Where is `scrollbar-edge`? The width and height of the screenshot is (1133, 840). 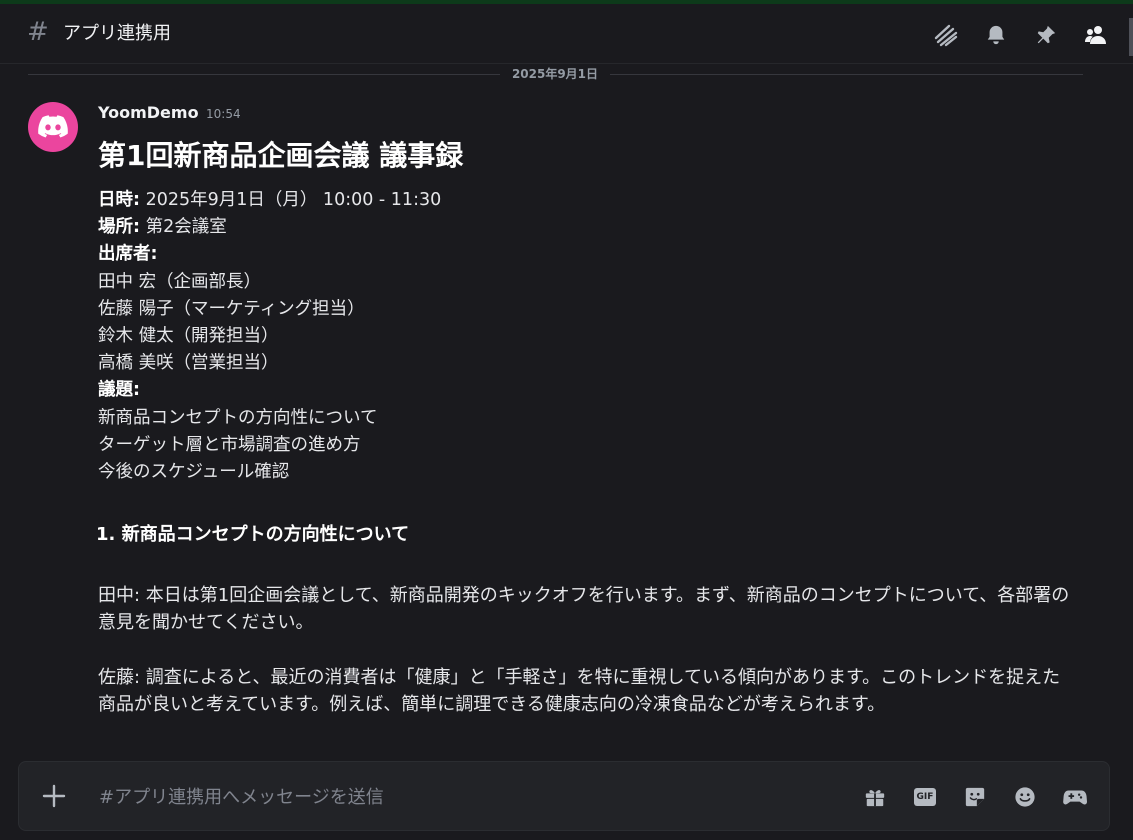
scrollbar-edge is located at coordinates (1131, 37).